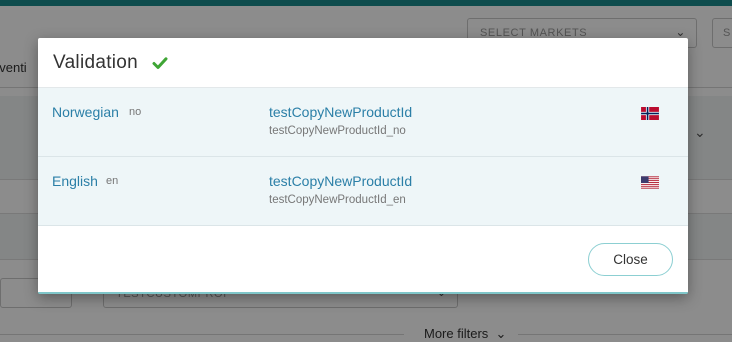  Describe the element at coordinates (630, 259) in the screenshot. I see `close-button: Close` at that location.